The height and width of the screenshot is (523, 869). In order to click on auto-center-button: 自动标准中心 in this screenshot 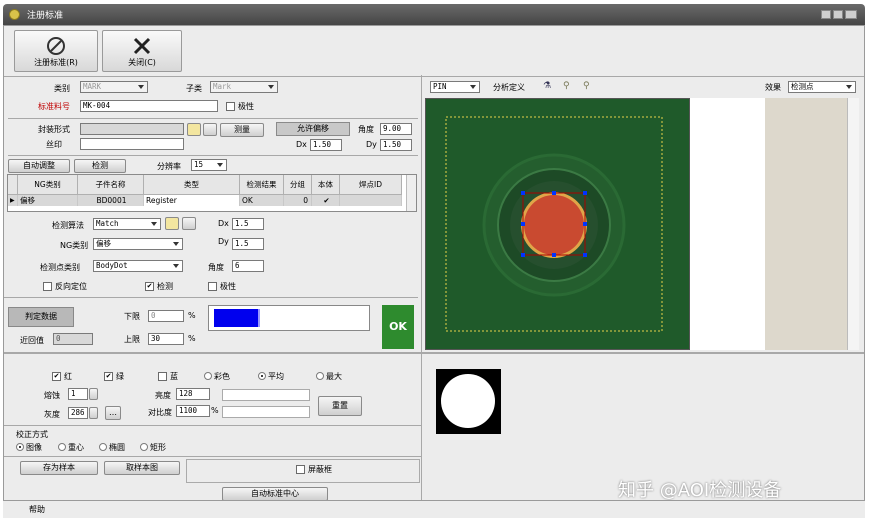, I will do `click(275, 494)`.